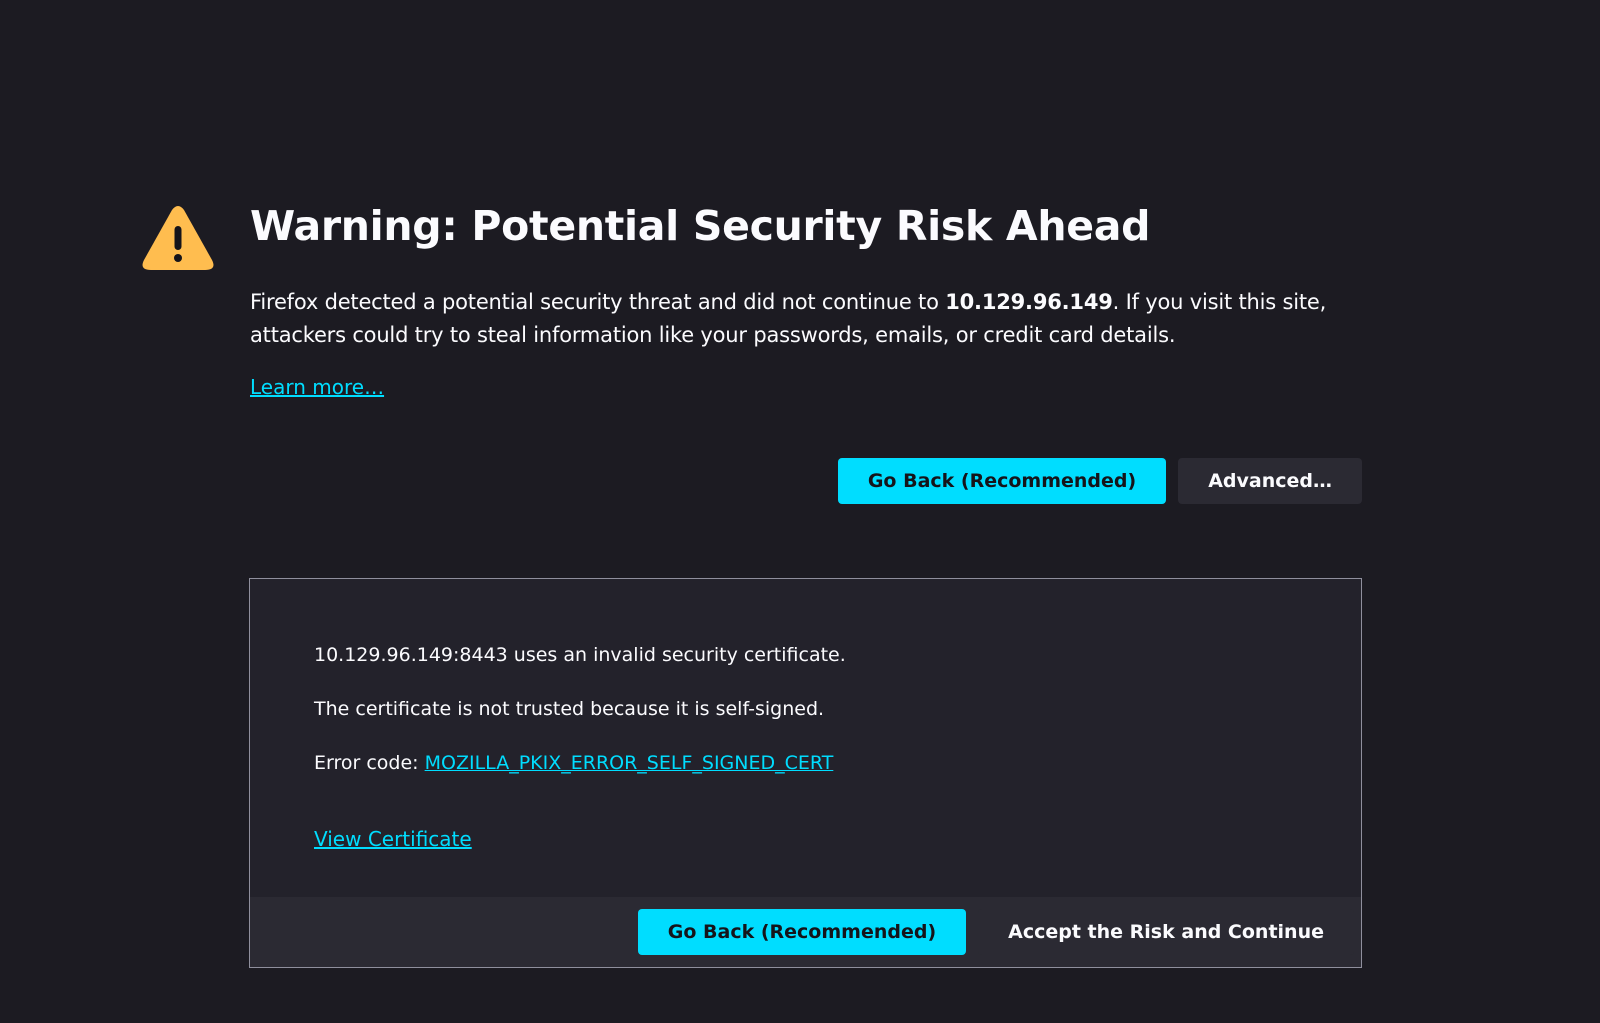  What do you see at coordinates (1002, 481) in the screenshot?
I see `go-back-button: Go Back (Recommended)` at bounding box center [1002, 481].